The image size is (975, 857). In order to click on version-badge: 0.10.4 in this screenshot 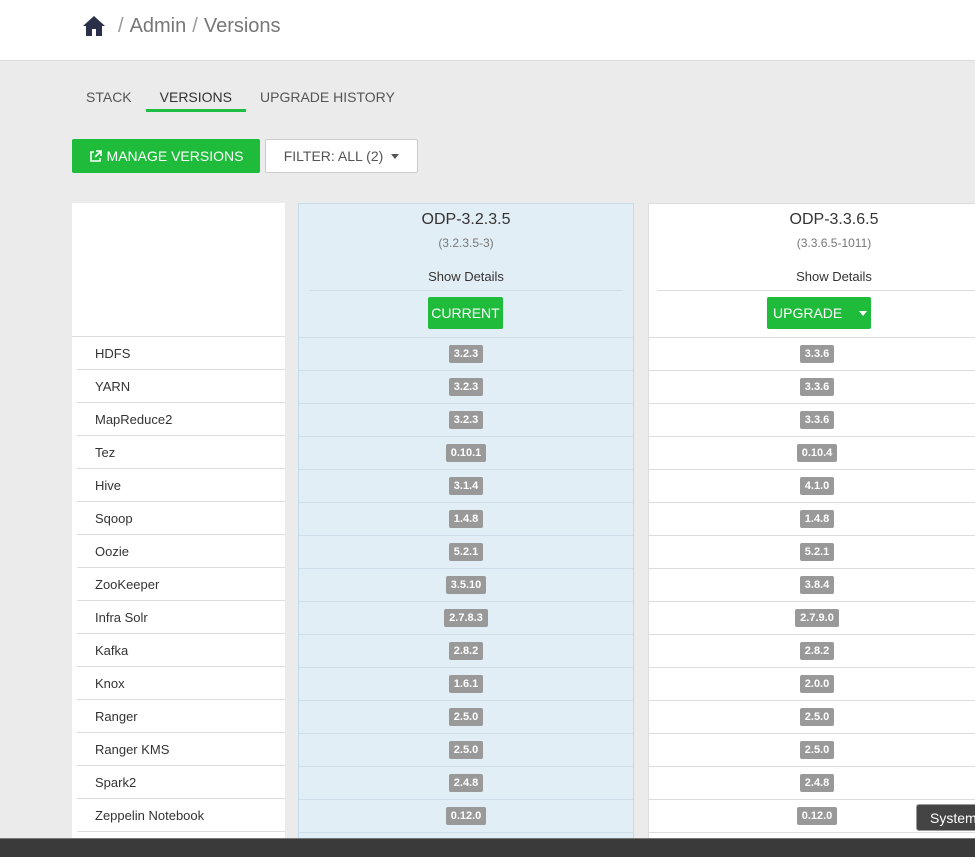, I will do `click(817, 453)`.